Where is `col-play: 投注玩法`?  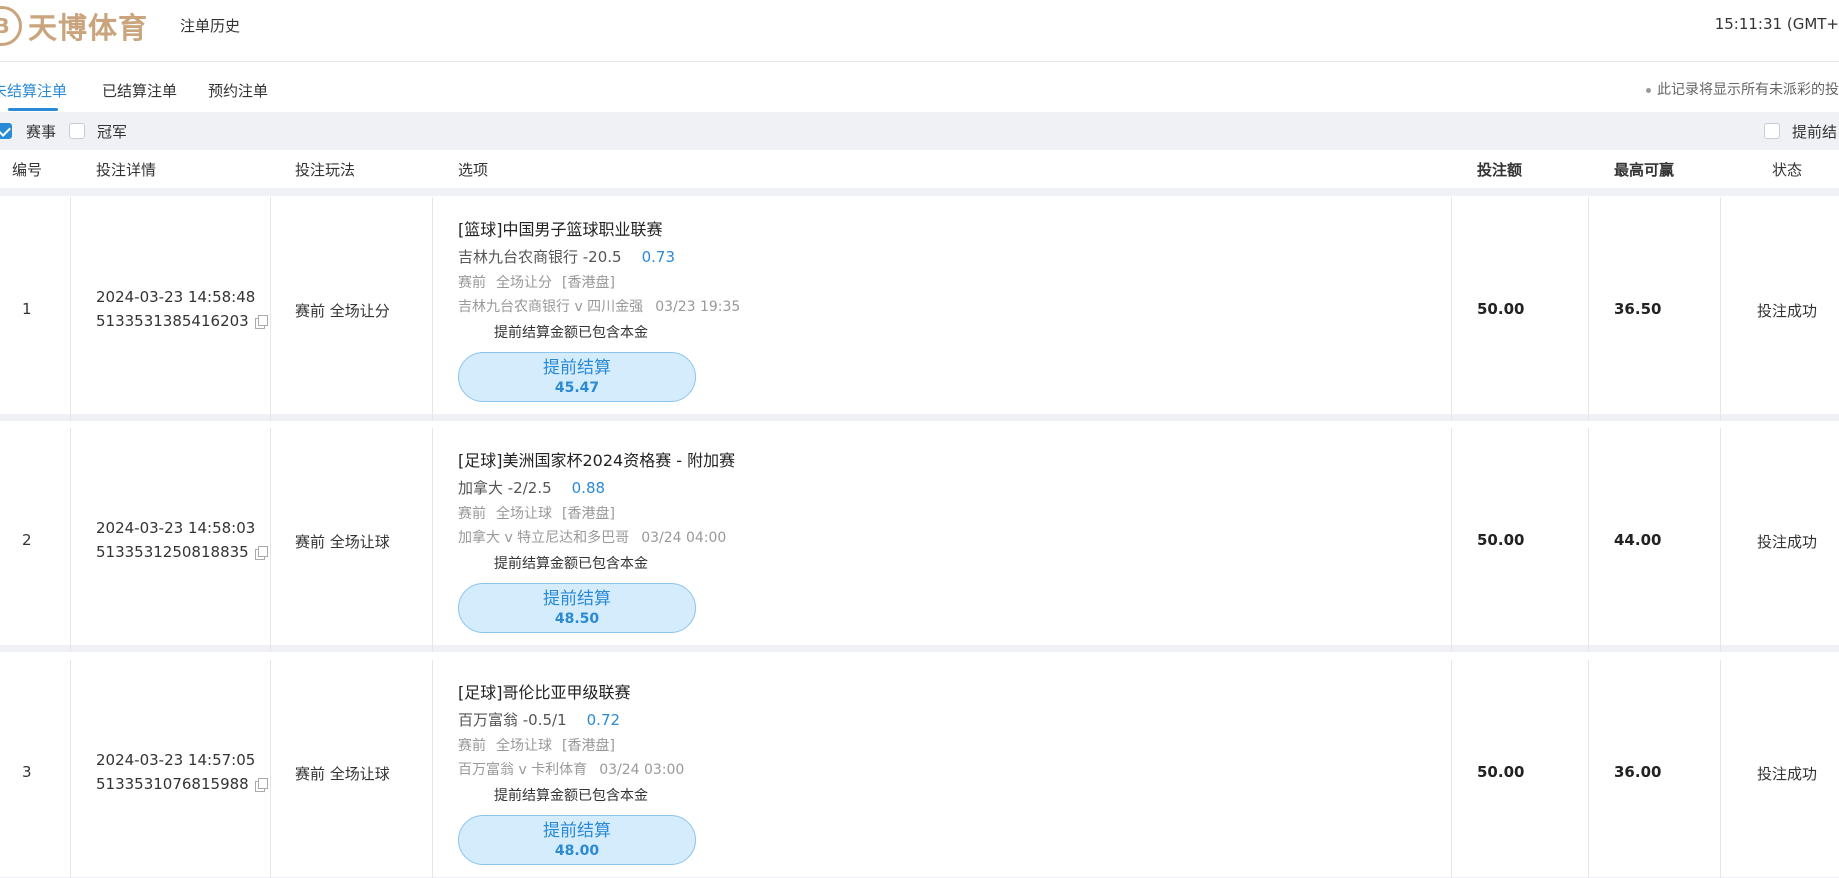 col-play: 投注玩法 is located at coordinates (325, 170).